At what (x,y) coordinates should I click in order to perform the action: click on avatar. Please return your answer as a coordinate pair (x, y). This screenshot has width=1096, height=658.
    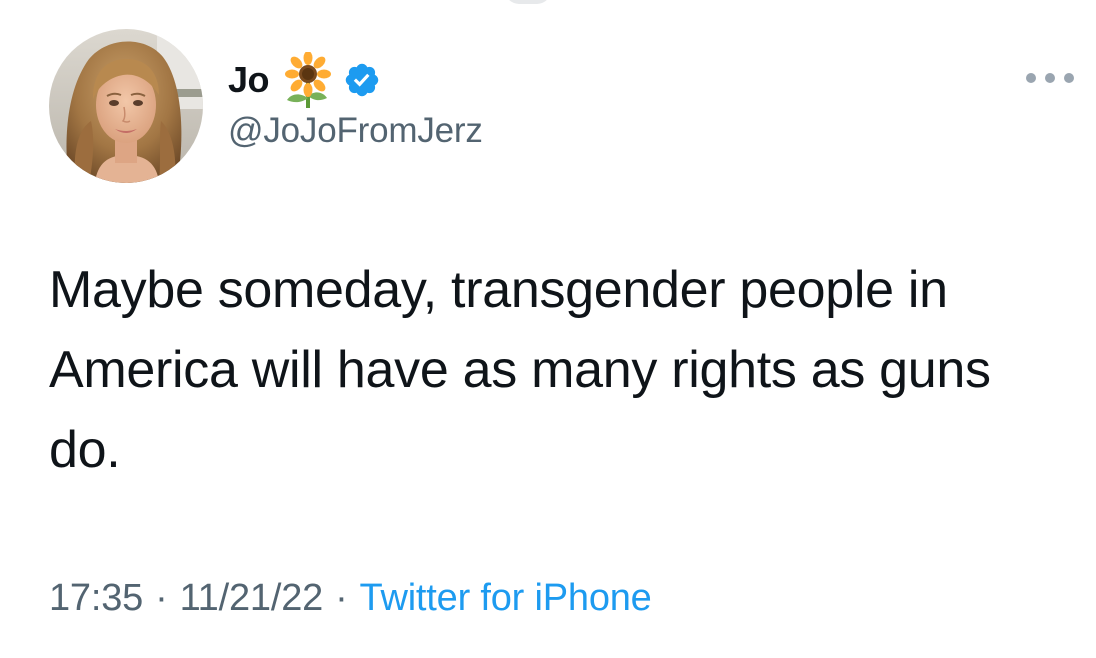
    Looking at the image, I should click on (126, 106).